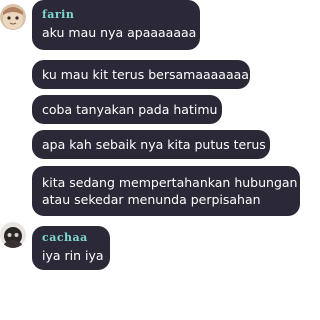 The image size is (320, 320). I want to click on avatar-cachaa-icon, so click(13, 235).